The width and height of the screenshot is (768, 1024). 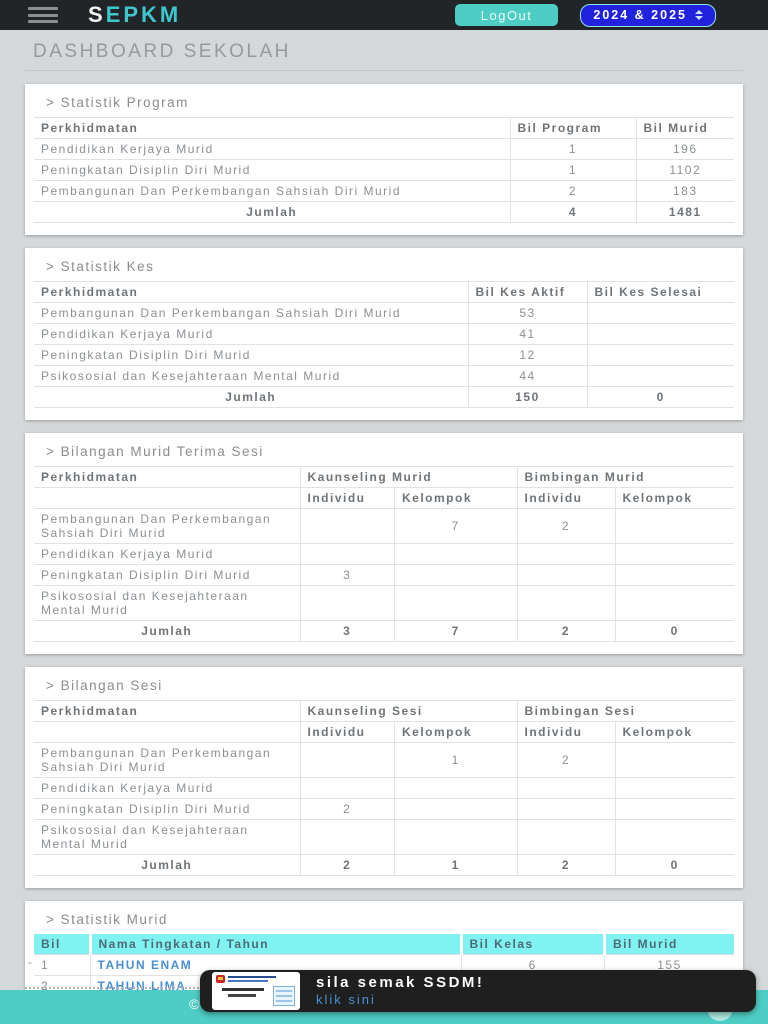 I want to click on document-snippet, so click(x=284, y=996).